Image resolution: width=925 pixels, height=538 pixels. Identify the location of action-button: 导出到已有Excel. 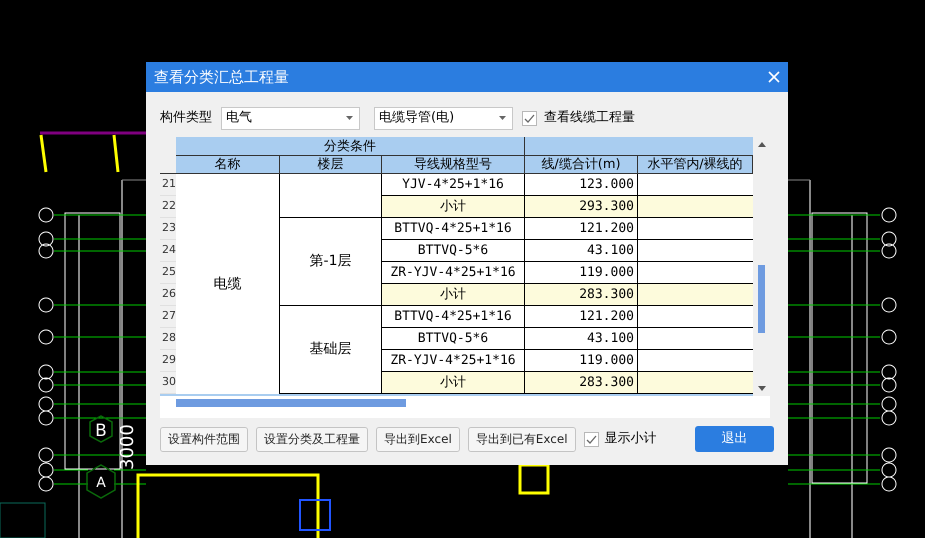
(522, 439).